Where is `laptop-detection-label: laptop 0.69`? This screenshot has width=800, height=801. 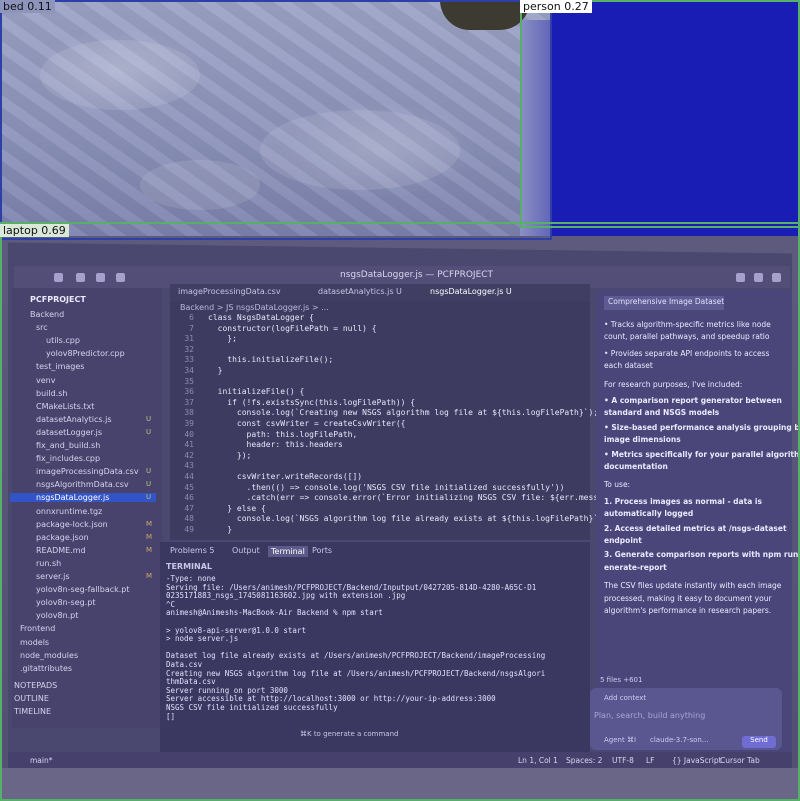
laptop-detection-label: laptop 0.69 is located at coordinates (34, 230).